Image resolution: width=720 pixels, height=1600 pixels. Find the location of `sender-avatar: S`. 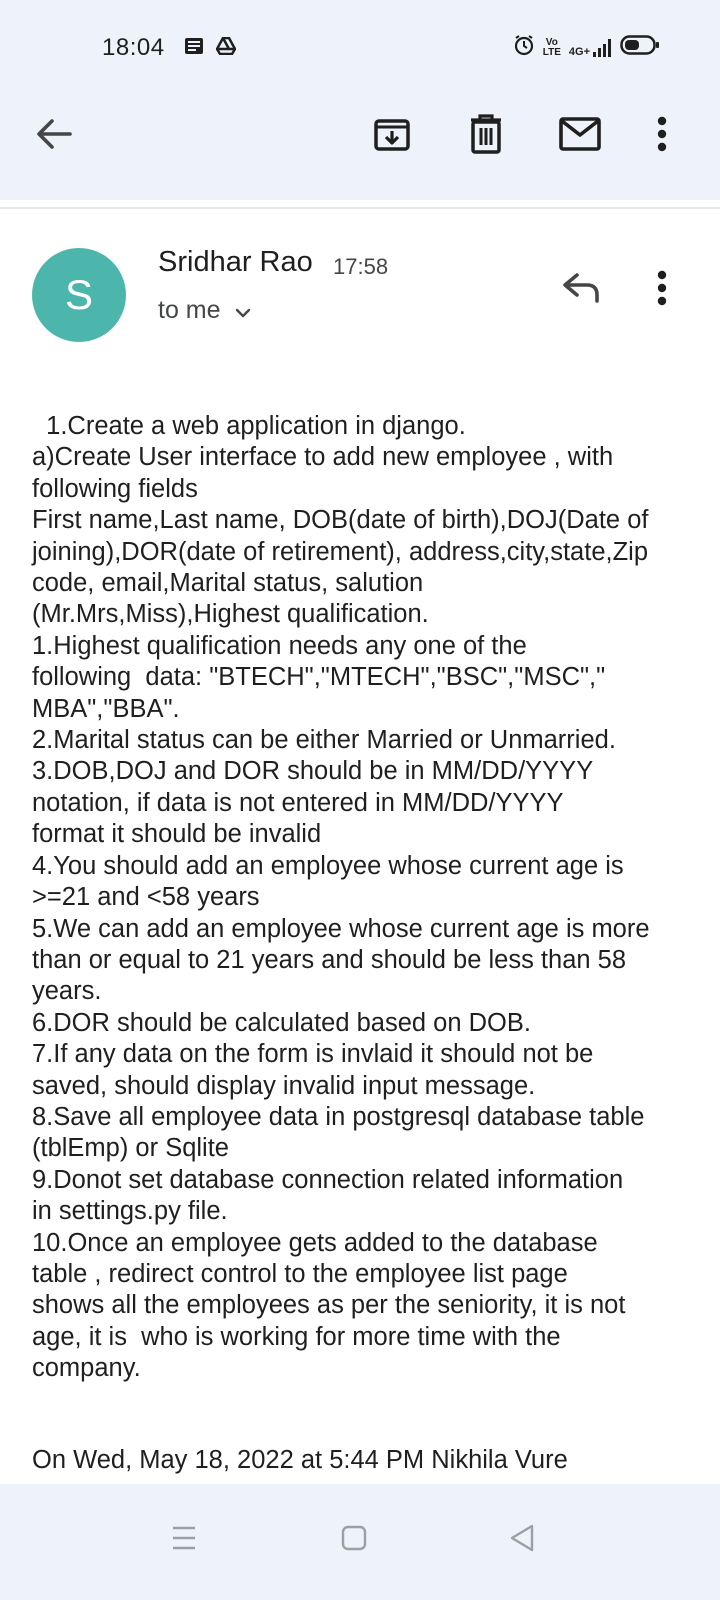

sender-avatar: S is located at coordinates (79, 295).